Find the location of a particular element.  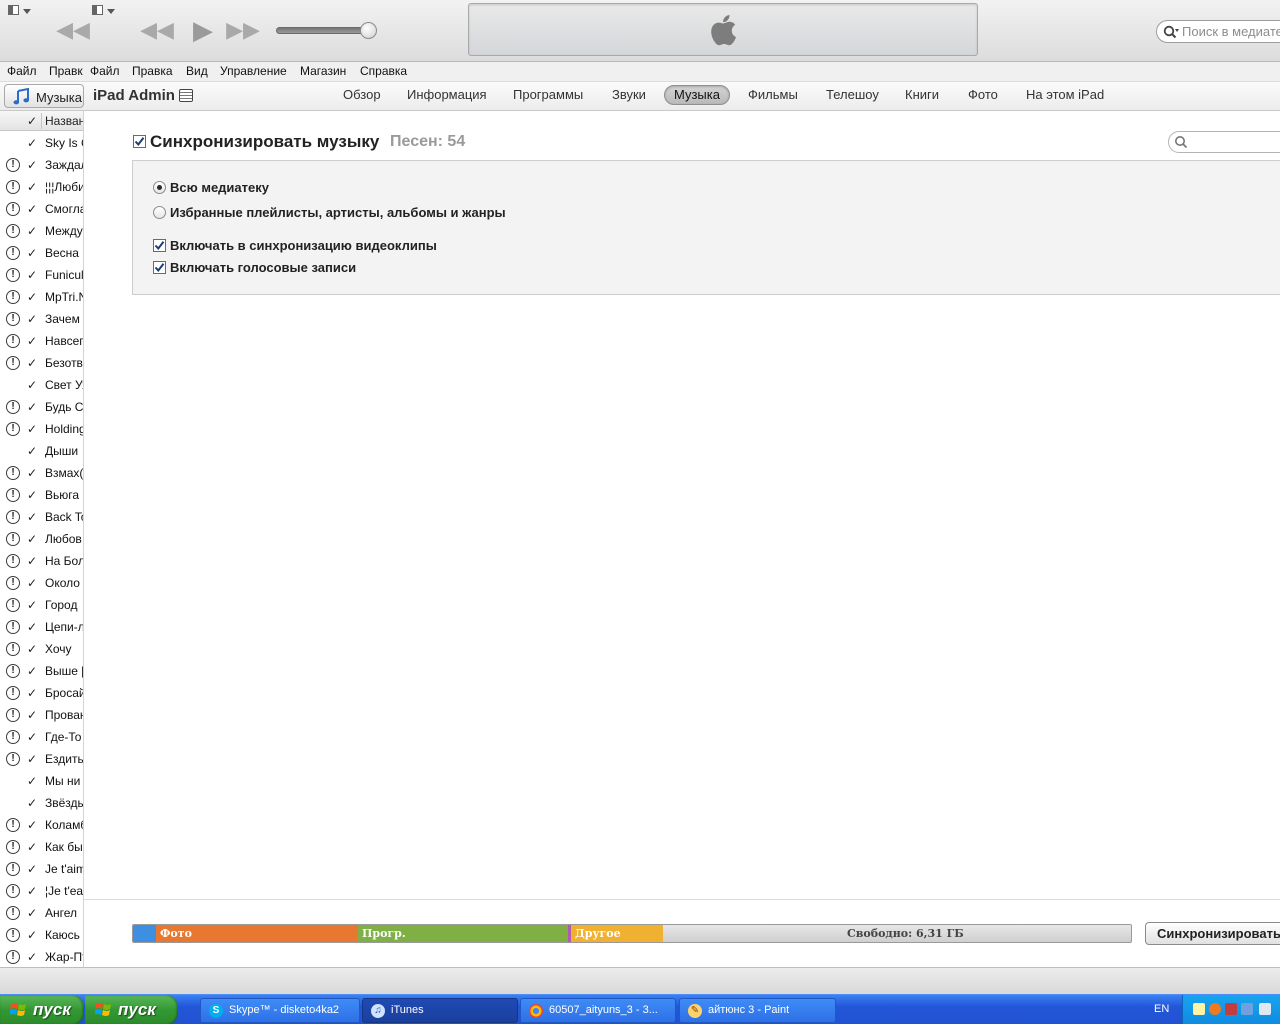

mini-player-toggle is located at coordinates (19, 11).